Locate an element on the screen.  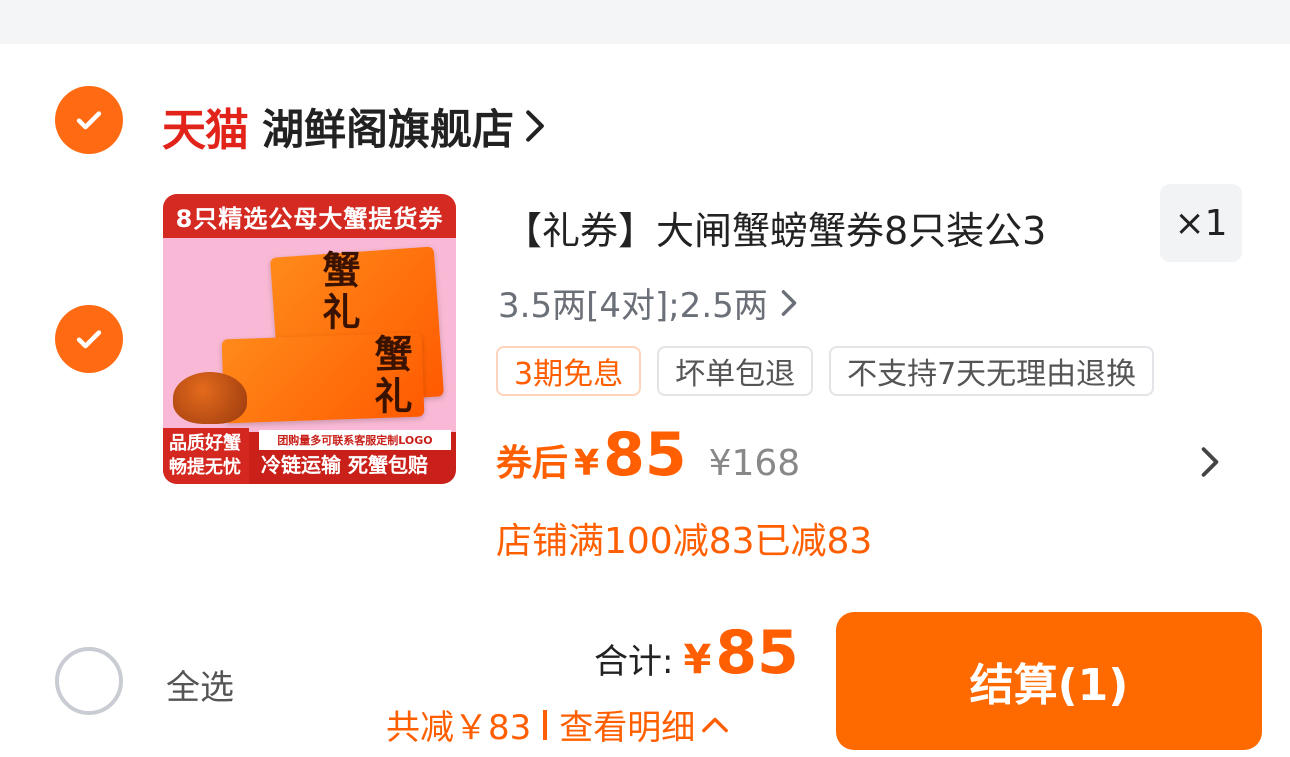
price-label: 券后 is located at coordinates (532, 463).